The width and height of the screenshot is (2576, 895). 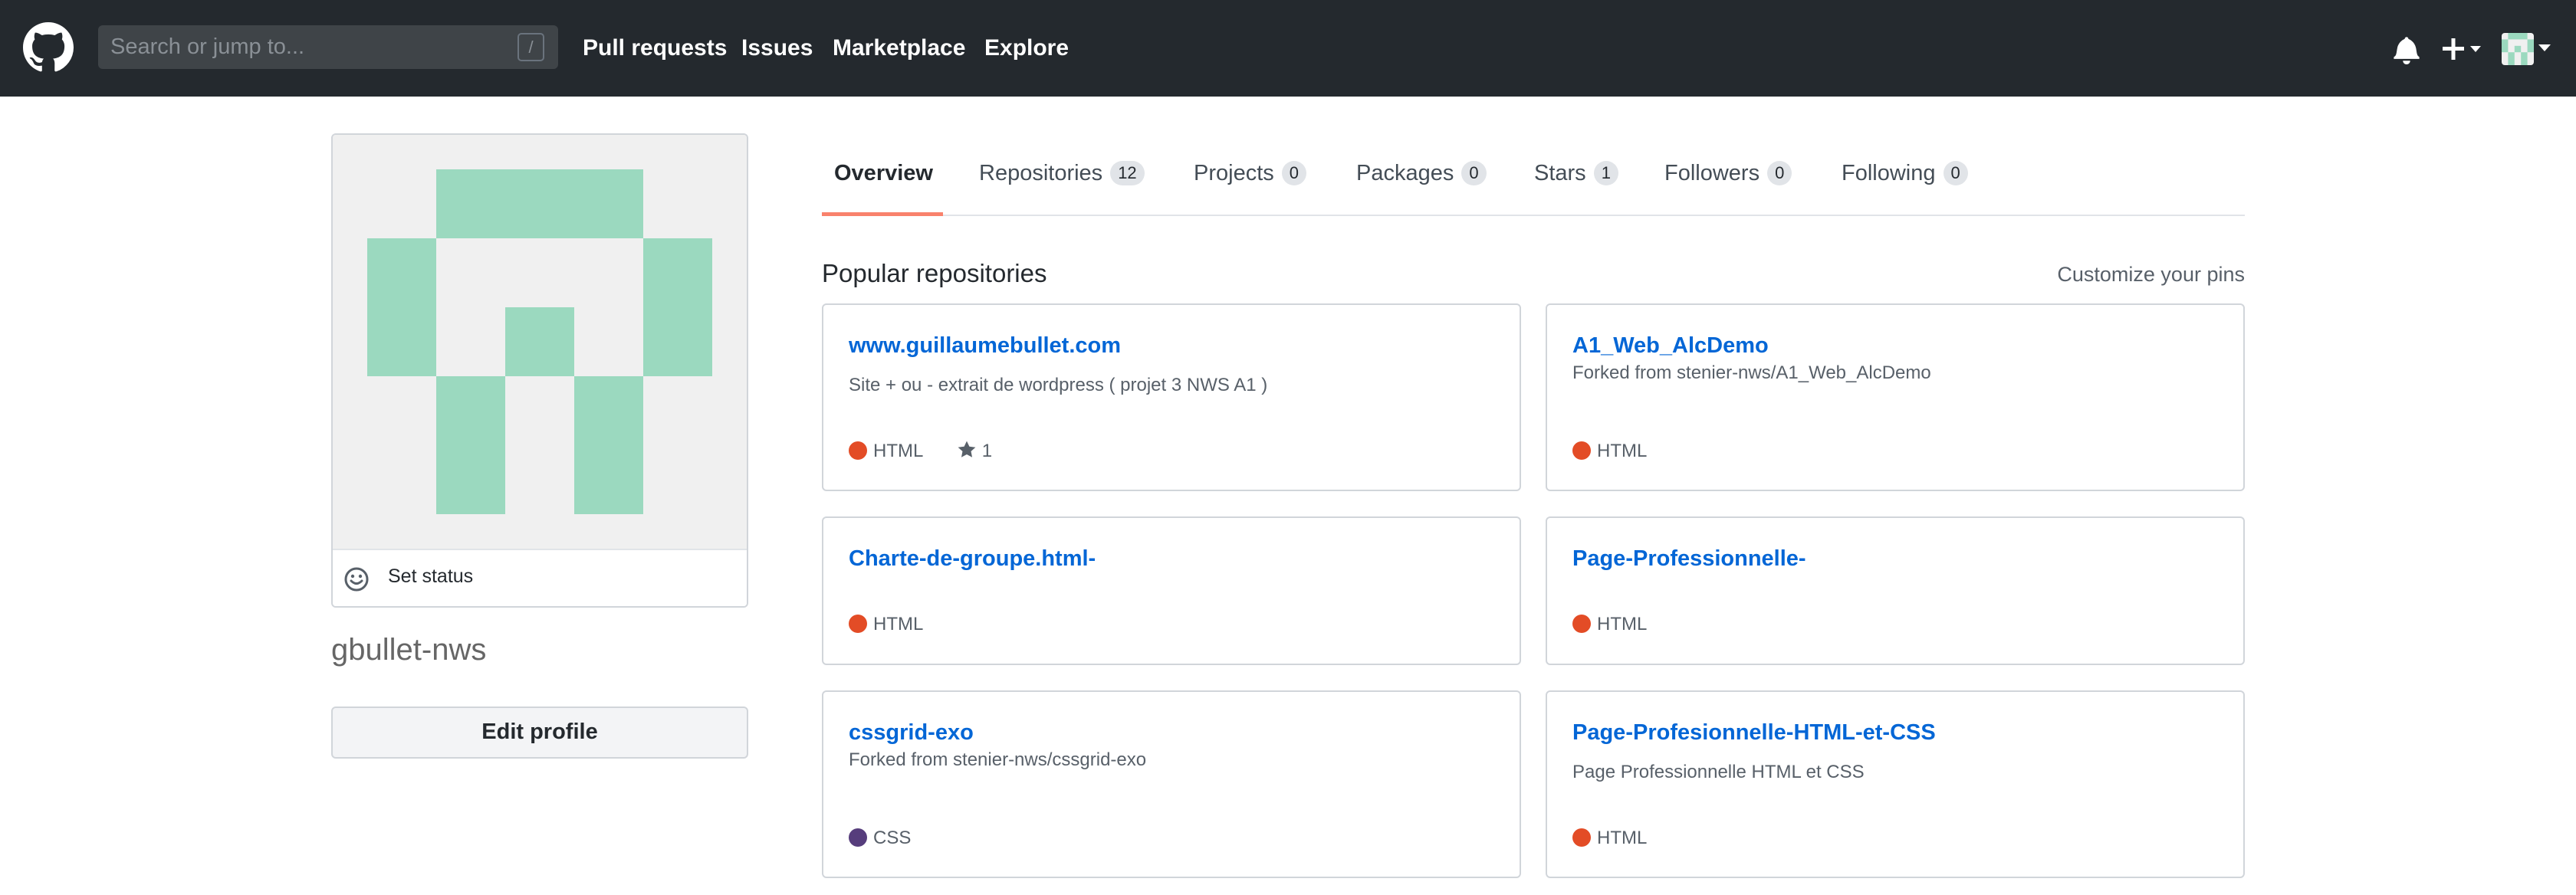 I want to click on tab-repositories: Repositories 12, so click(x=1062, y=173).